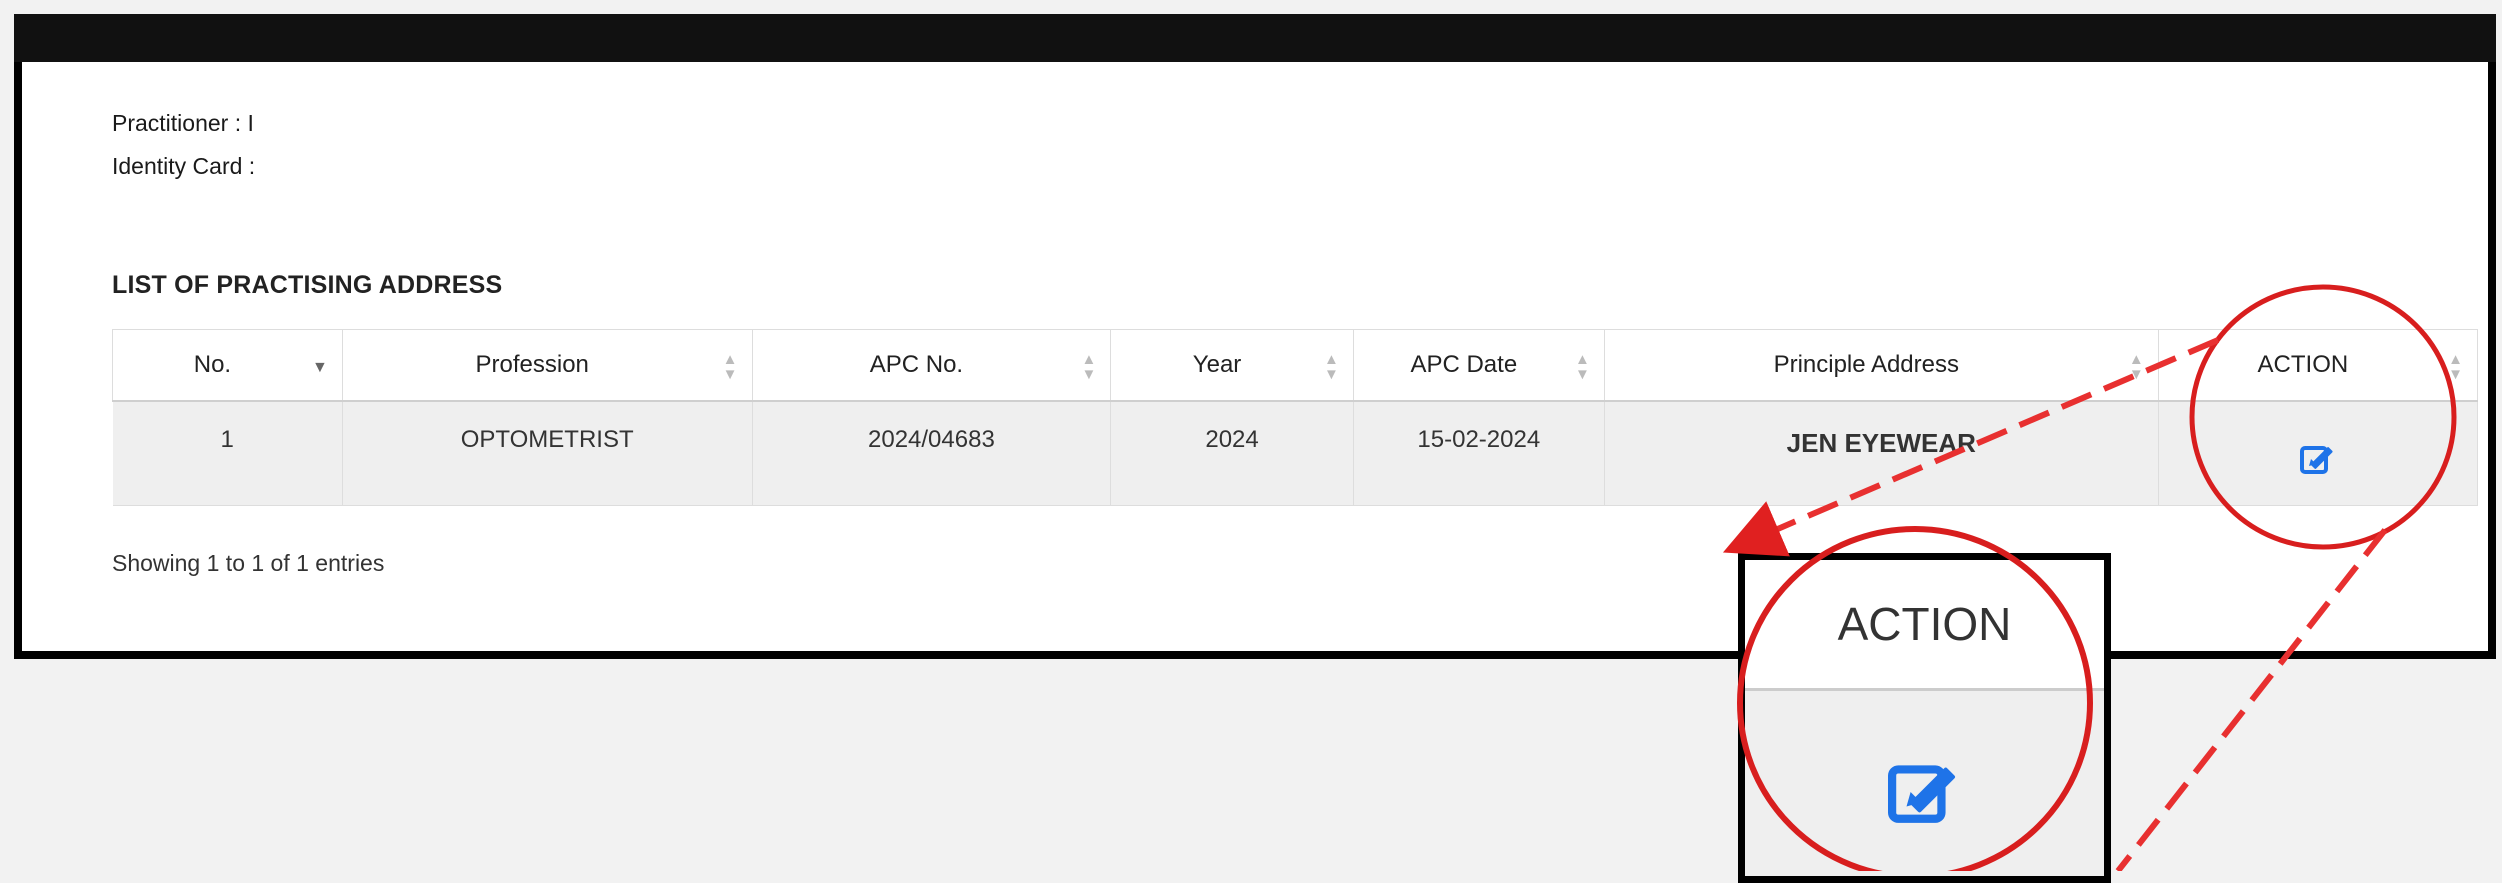  Describe the element at coordinates (547, 453) in the screenshot. I see `cell-profession: OPTOMETRIST` at that location.